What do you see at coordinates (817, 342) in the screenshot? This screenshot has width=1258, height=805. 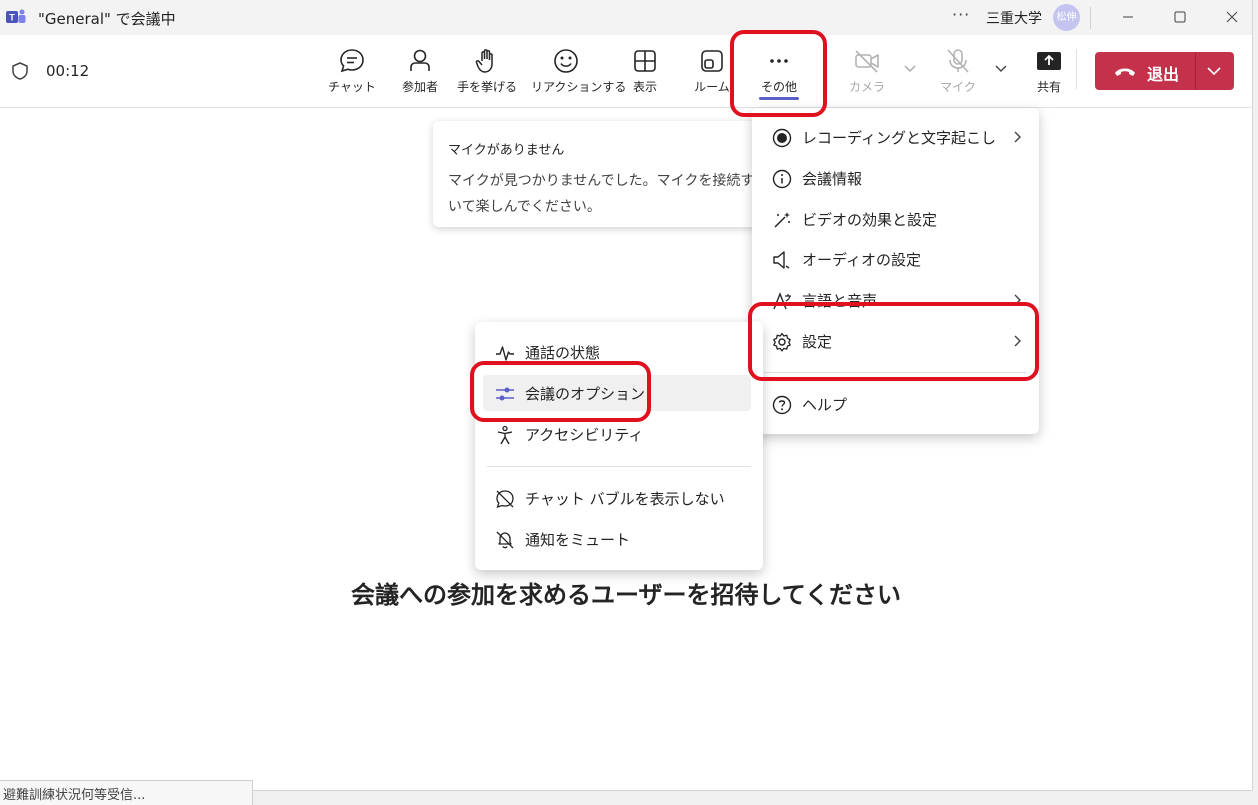 I see `menu-item-label: 設定` at bounding box center [817, 342].